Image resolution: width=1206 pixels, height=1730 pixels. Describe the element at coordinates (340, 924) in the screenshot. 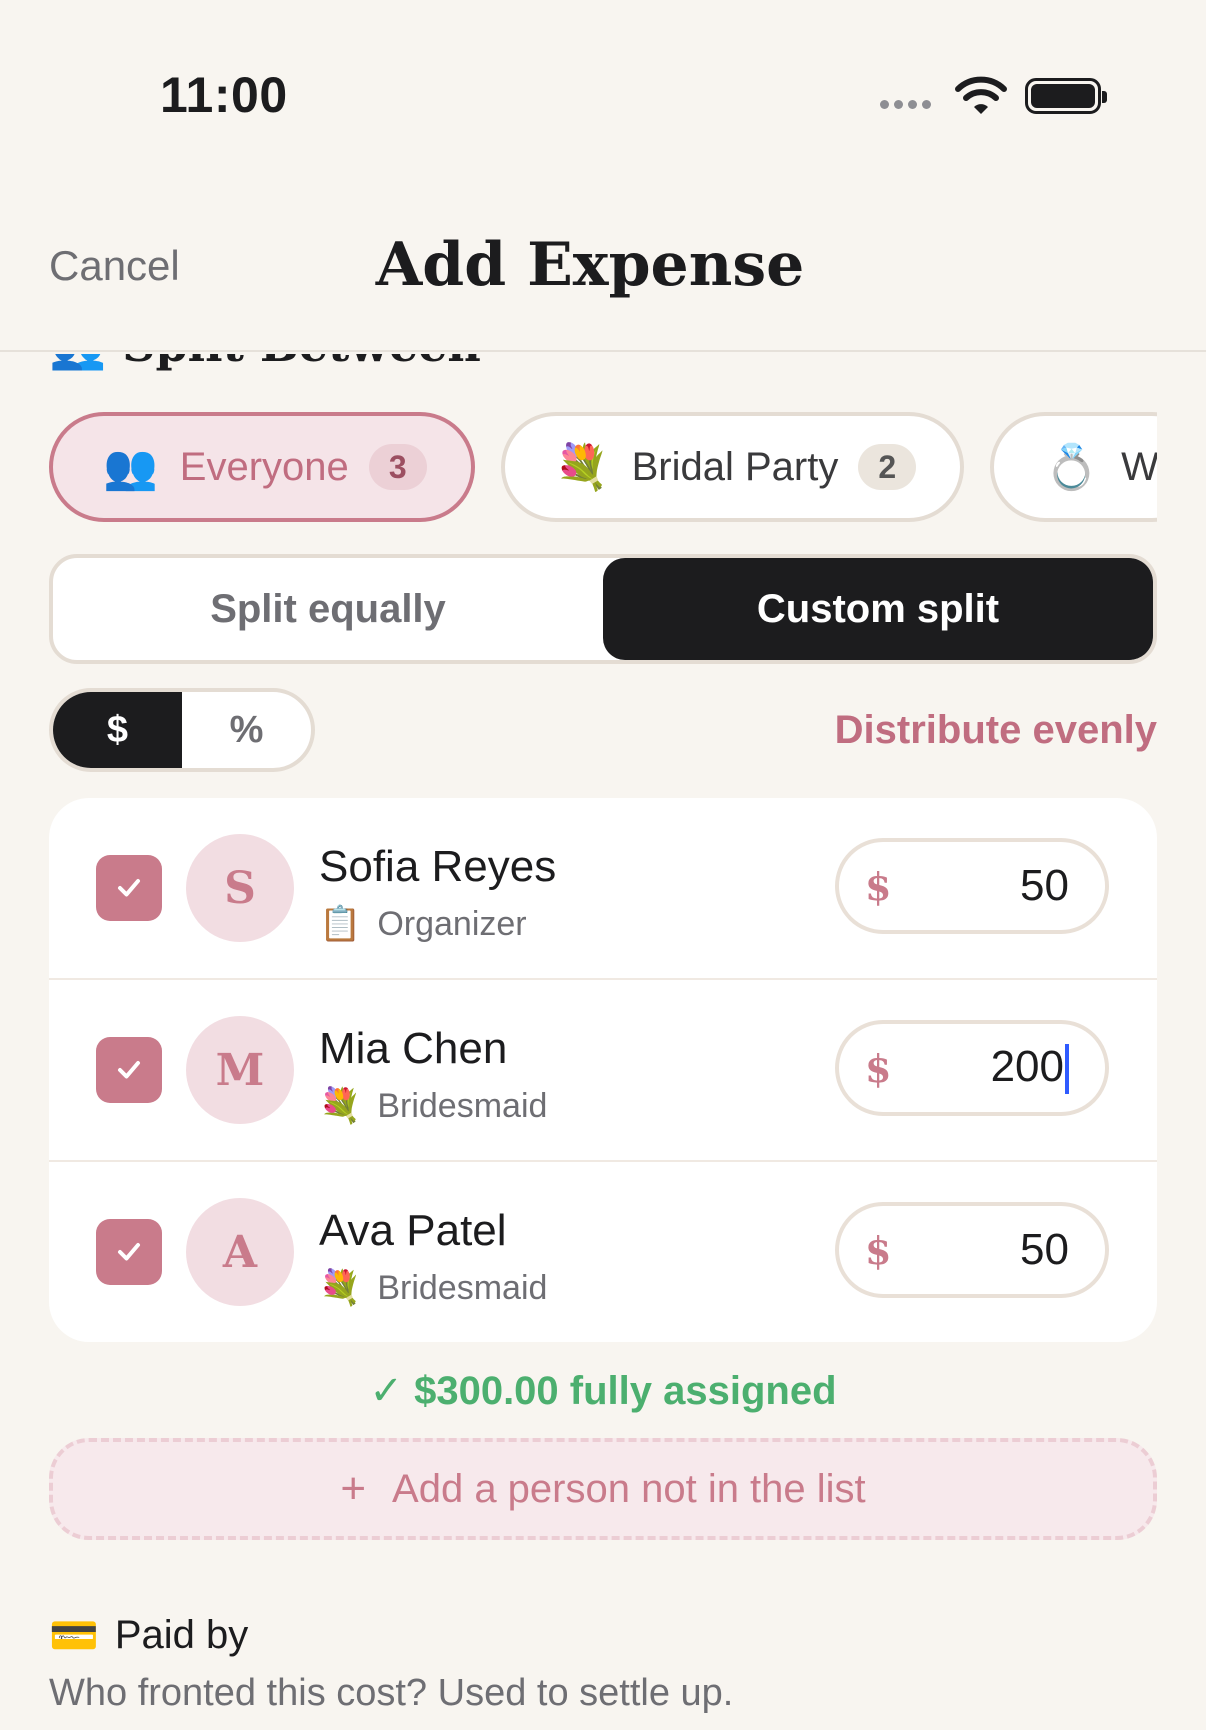

I see `clipboard-icon: 📋` at that location.